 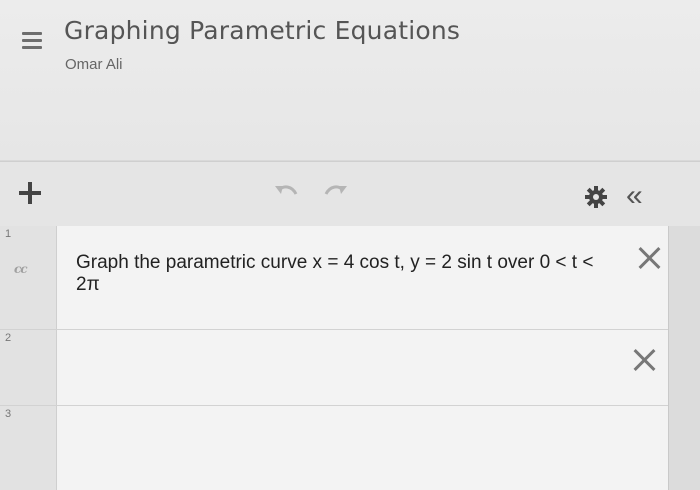 What do you see at coordinates (336, 190) in the screenshot?
I see `redo-icon` at bounding box center [336, 190].